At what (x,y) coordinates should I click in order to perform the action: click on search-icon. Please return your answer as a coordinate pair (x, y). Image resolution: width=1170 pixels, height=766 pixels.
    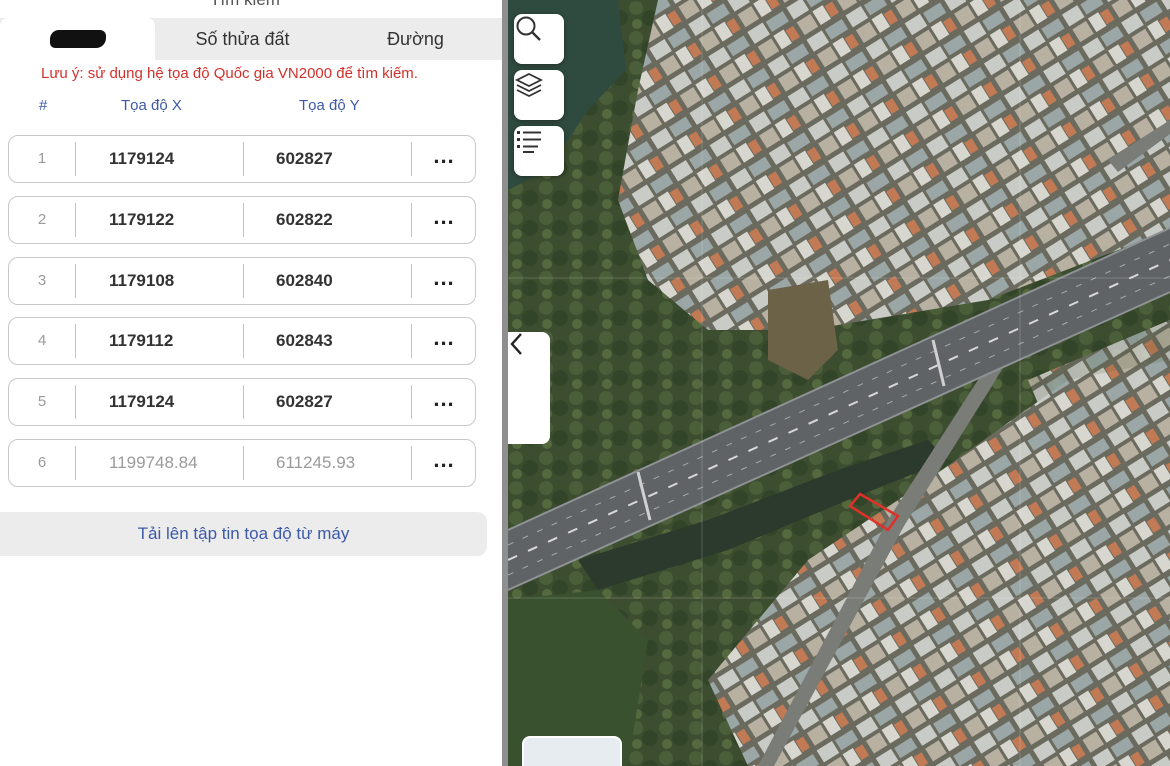
    Looking at the image, I should click on (528, 28).